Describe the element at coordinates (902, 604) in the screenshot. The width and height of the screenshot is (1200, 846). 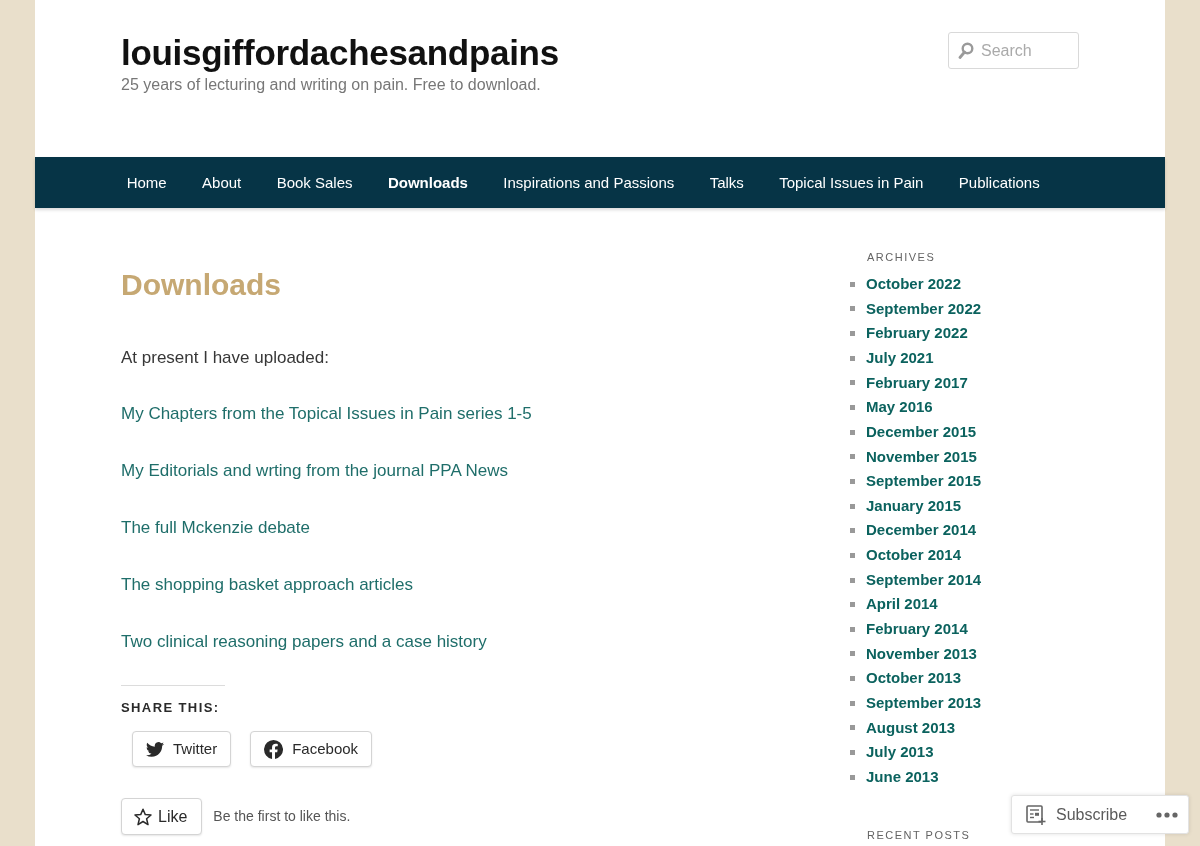
I see `archive-link: April 2014` at that location.